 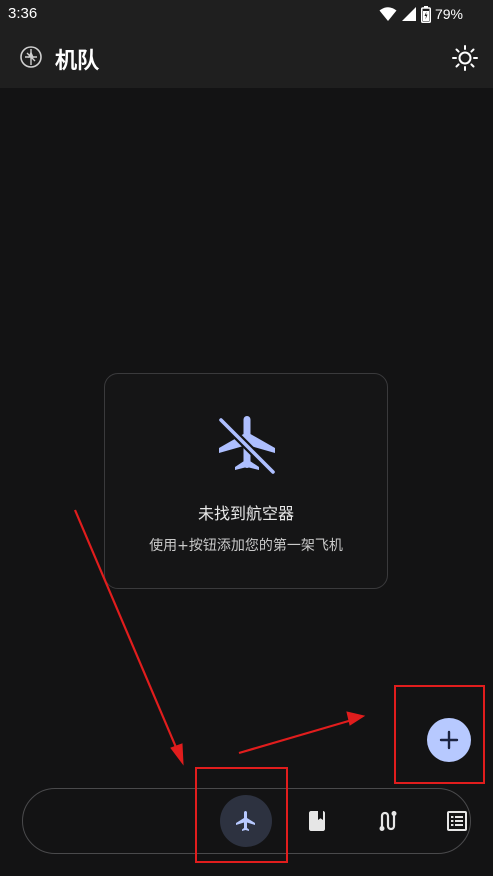 I want to click on list-icon, so click(x=457, y=821).